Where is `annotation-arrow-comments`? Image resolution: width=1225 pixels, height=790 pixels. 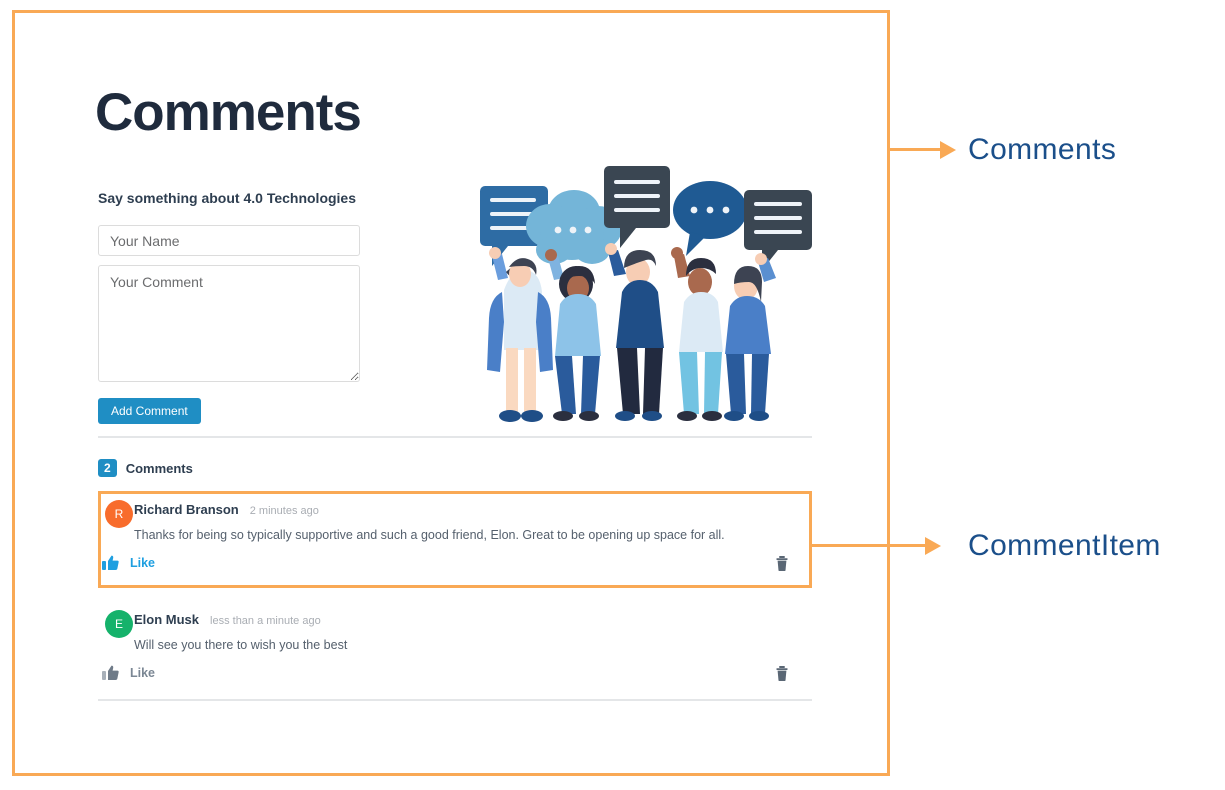
annotation-arrow-comments is located at coordinates (948, 150).